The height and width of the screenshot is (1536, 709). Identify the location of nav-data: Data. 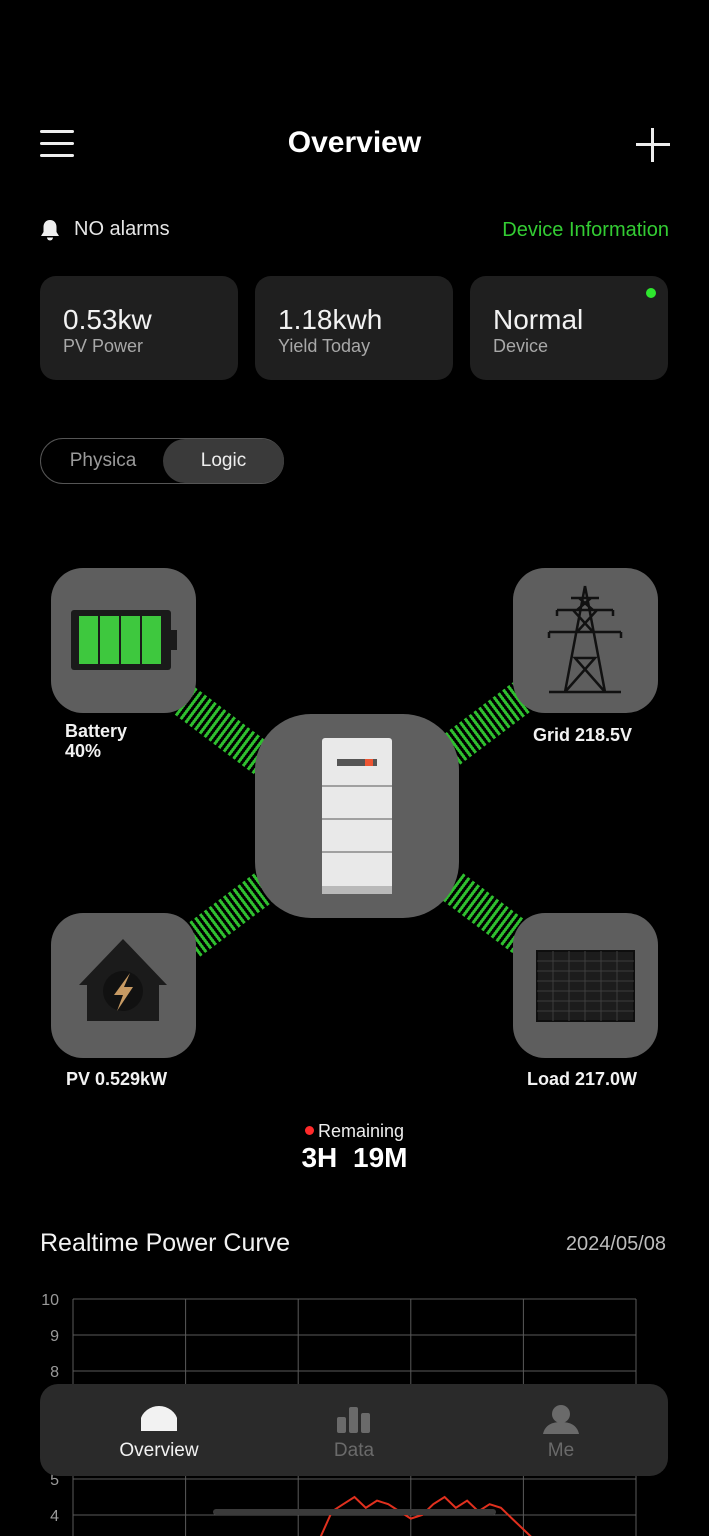
(354, 1430).